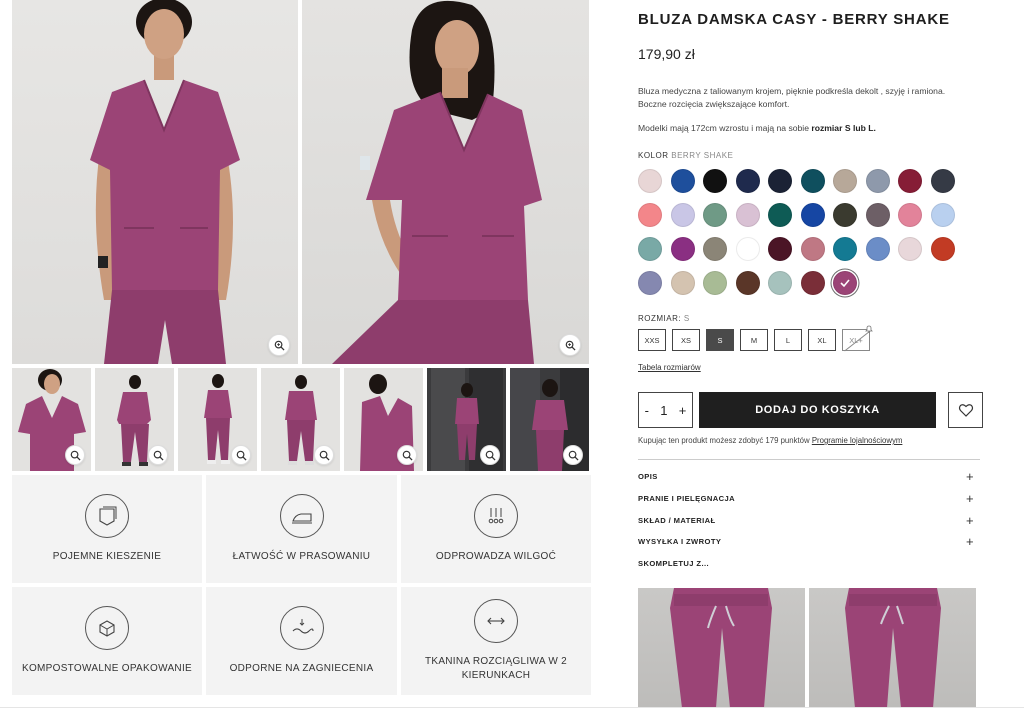 This screenshot has height=708, width=1024. I want to click on size-table-link: Tabela rozmiarów, so click(669, 367).